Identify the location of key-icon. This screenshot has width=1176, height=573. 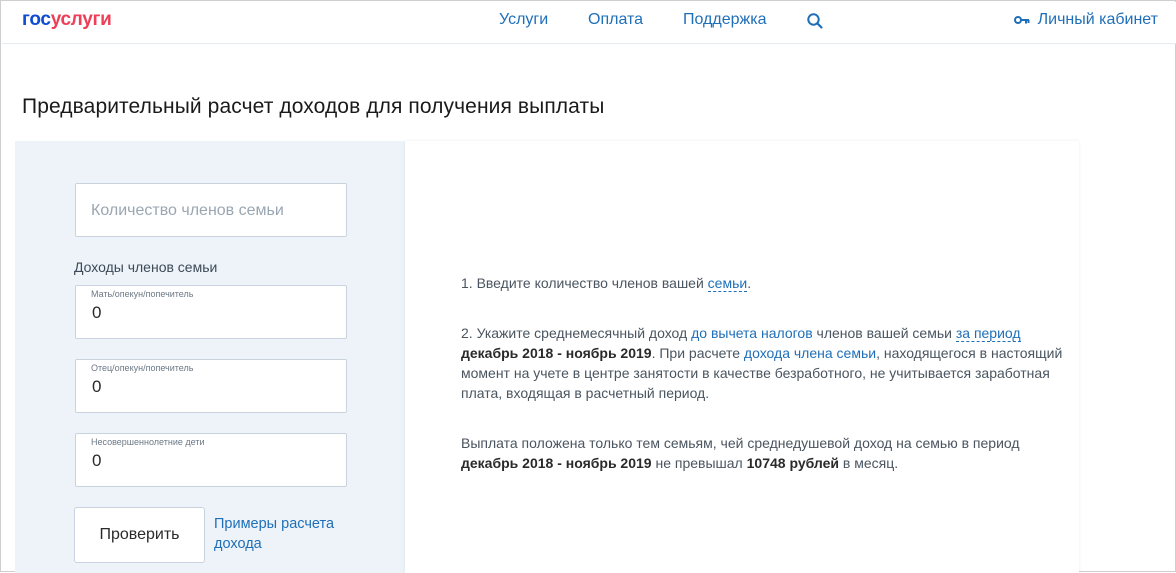
(1021, 20).